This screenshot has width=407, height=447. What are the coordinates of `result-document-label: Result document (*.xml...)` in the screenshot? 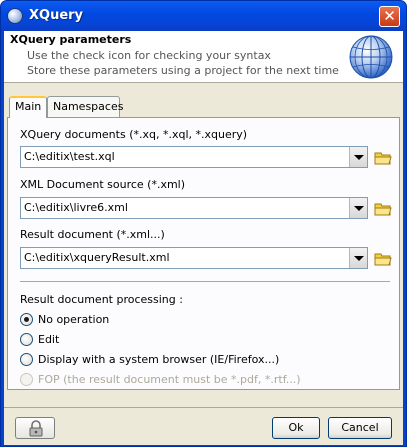 It's located at (92, 234).